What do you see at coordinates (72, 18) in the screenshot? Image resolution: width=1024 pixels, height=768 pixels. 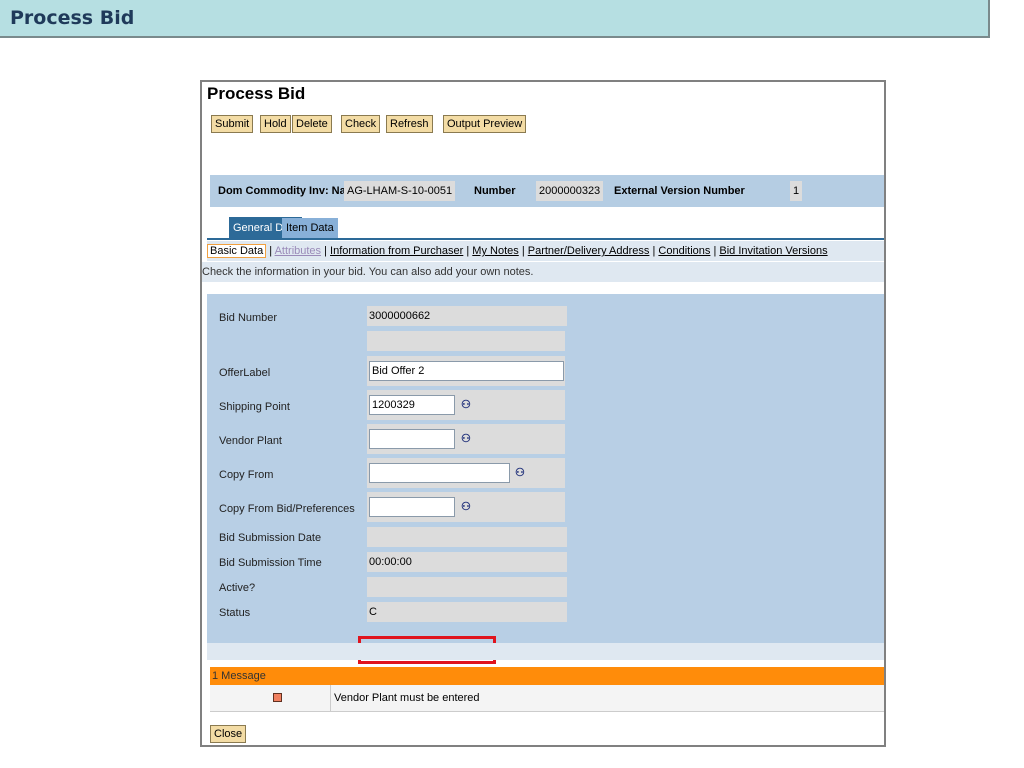 I see `page-title: Process Bid` at bounding box center [72, 18].